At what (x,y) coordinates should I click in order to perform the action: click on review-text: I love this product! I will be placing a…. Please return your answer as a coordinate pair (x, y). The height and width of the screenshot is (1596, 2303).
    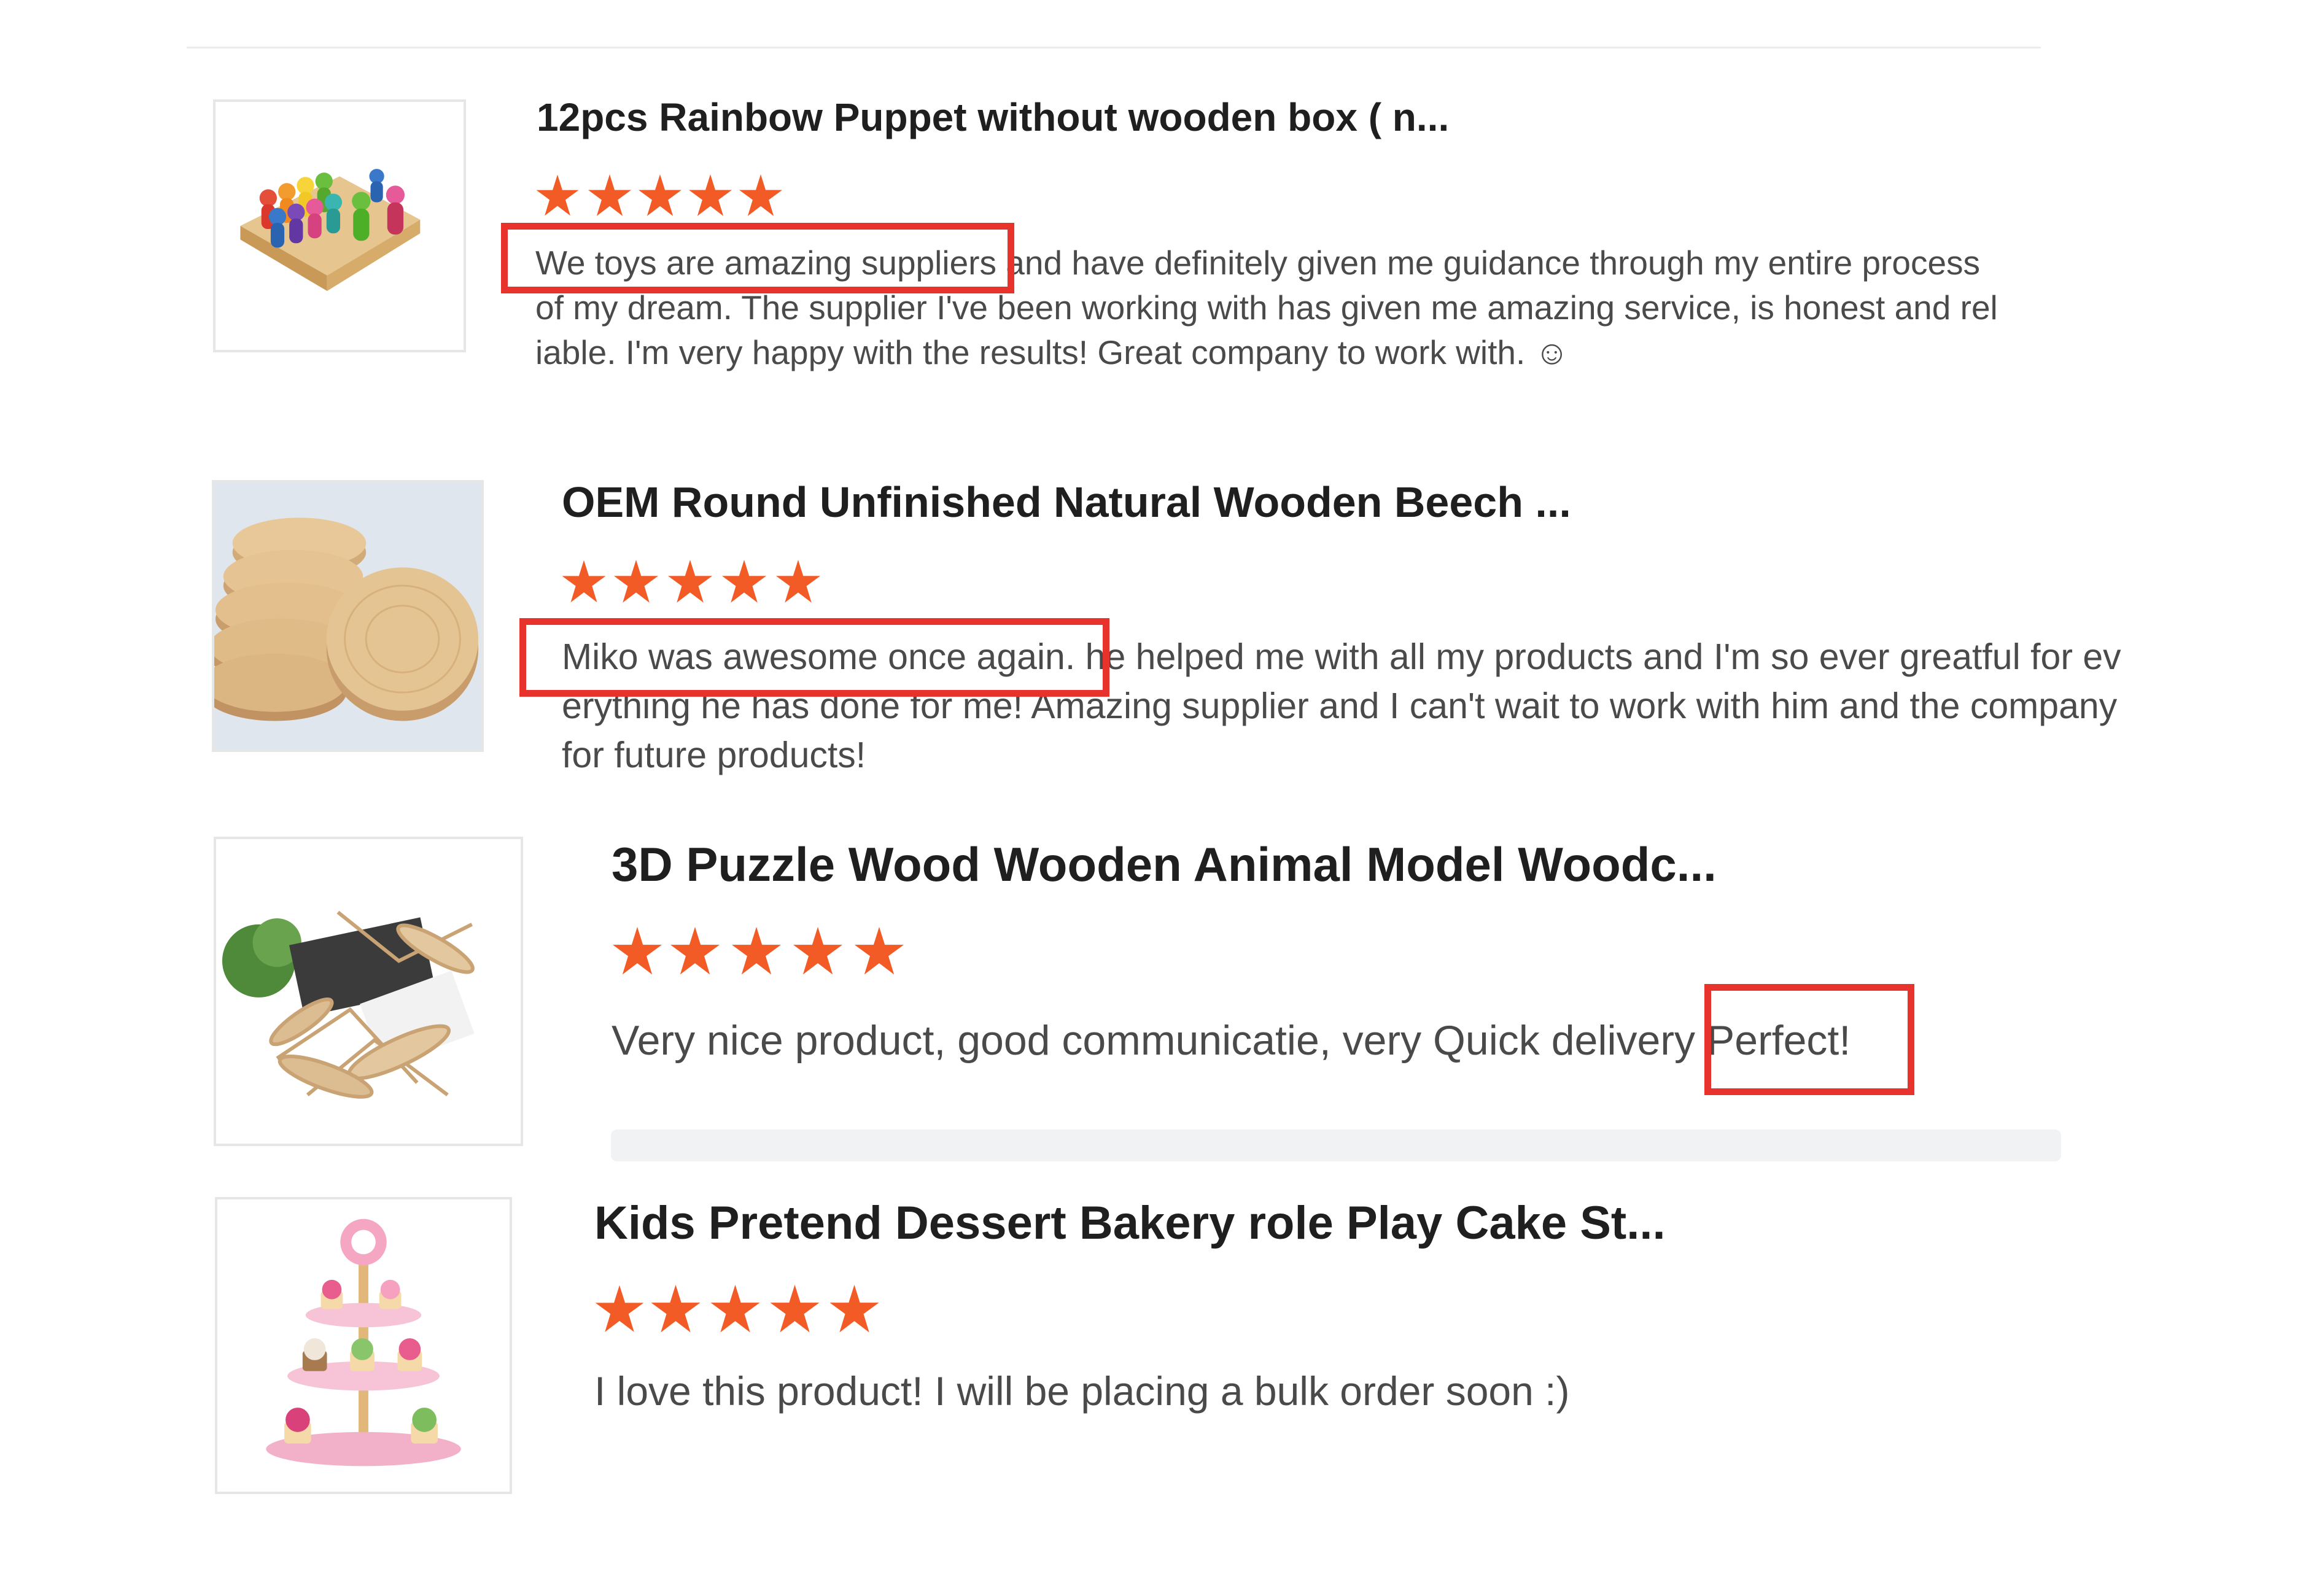
    Looking at the image, I should click on (1082, 1391).